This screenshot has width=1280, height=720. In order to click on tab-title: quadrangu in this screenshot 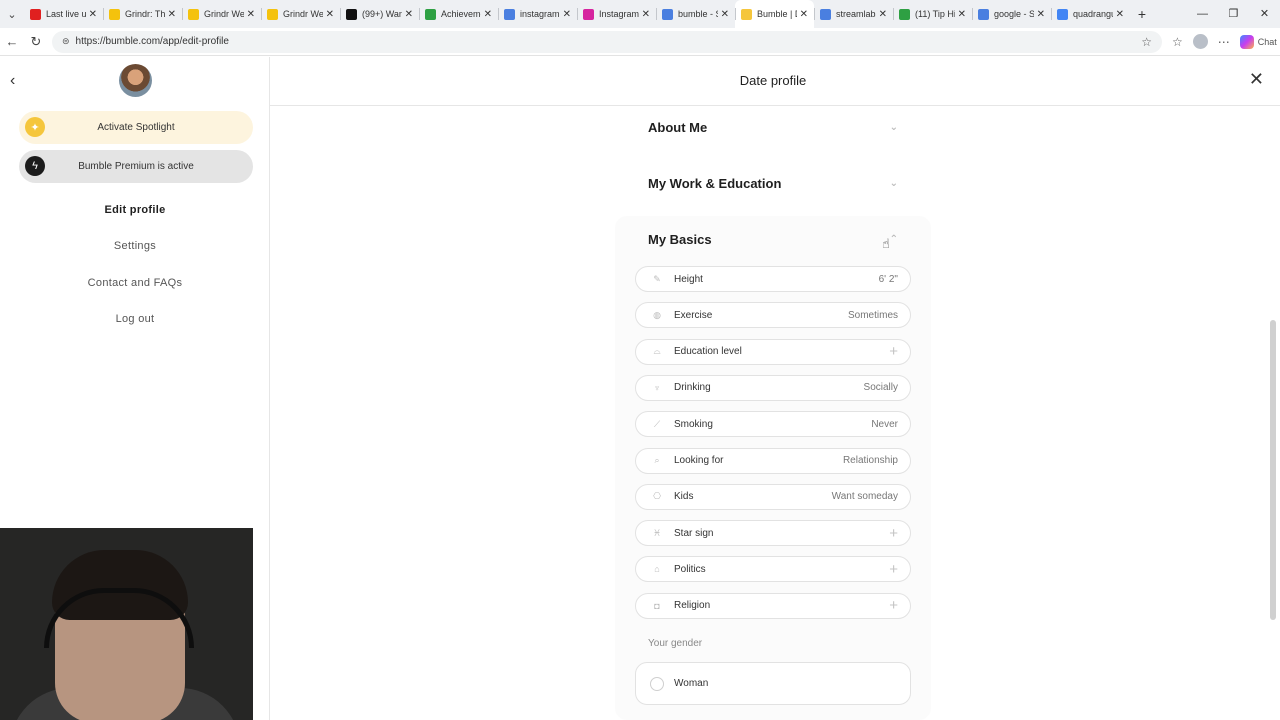, I will do `click(1093, 14)`.